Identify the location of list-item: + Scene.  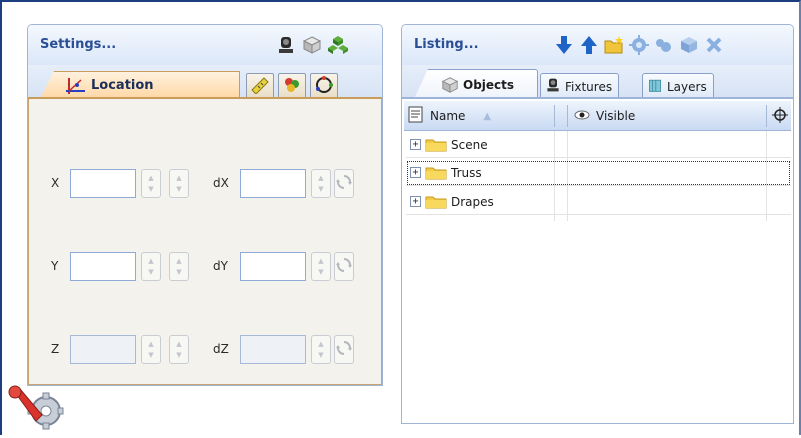
(598, 145).